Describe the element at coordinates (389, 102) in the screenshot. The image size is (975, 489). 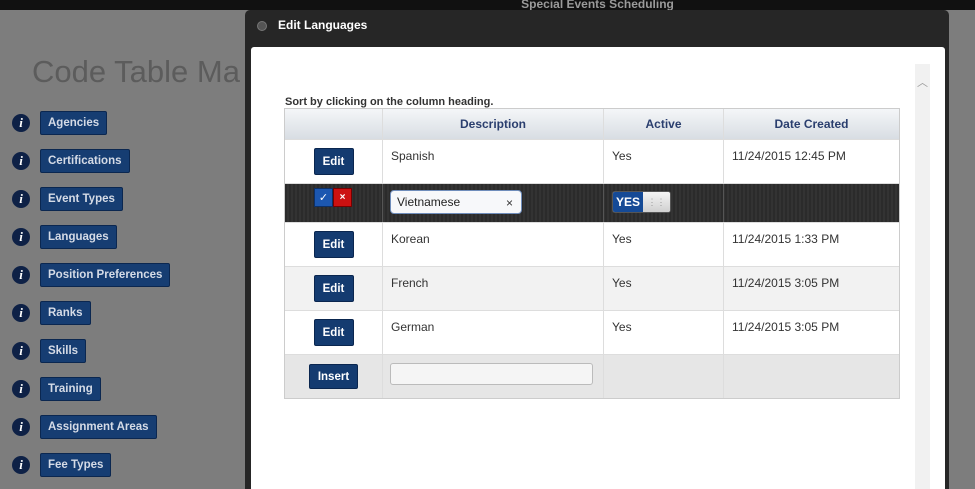
I see `sort-hint: Sort by clicking on the column heading.` at that location.